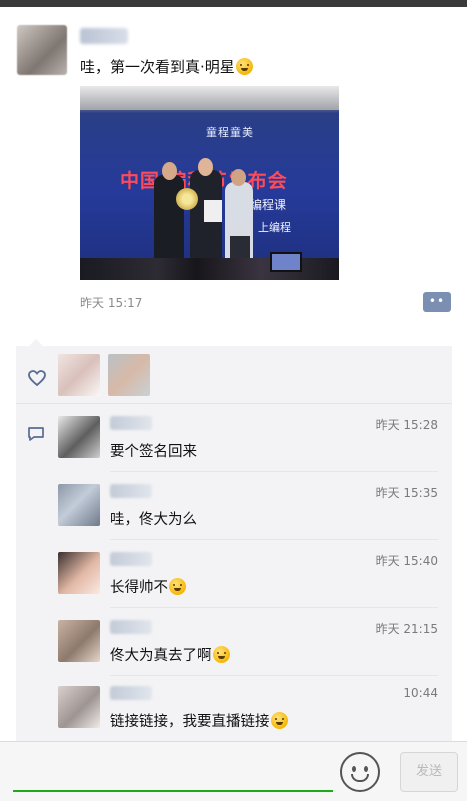 The image size is (467, 801). I want to click on comment-text: 哇，佟大为么, so click(153, 518).